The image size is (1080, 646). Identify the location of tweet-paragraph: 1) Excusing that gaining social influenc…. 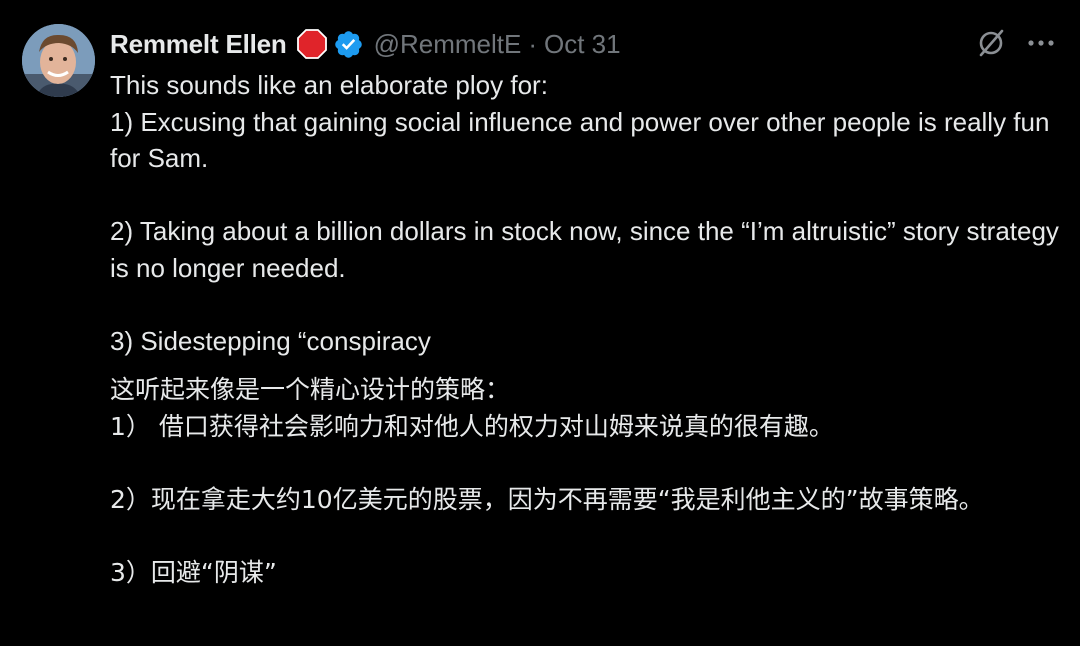
(583, 140).